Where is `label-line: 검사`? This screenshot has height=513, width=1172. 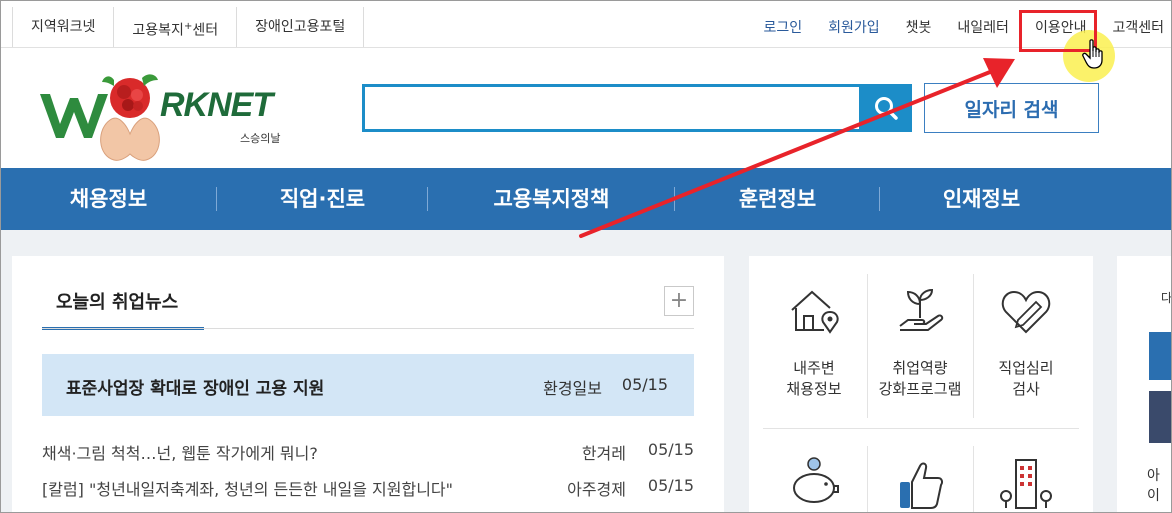 label-line: 검사 is located at coordinates (1026, 389).